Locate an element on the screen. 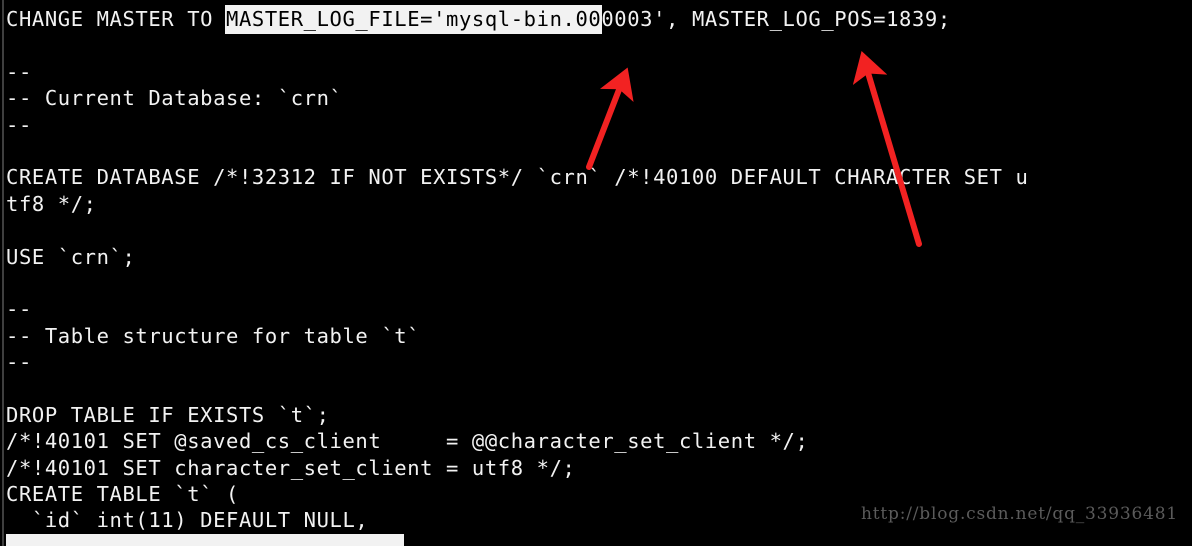  line-change-master-text-0: CHANGE MASTER TO is located at coordinates (116, 19).